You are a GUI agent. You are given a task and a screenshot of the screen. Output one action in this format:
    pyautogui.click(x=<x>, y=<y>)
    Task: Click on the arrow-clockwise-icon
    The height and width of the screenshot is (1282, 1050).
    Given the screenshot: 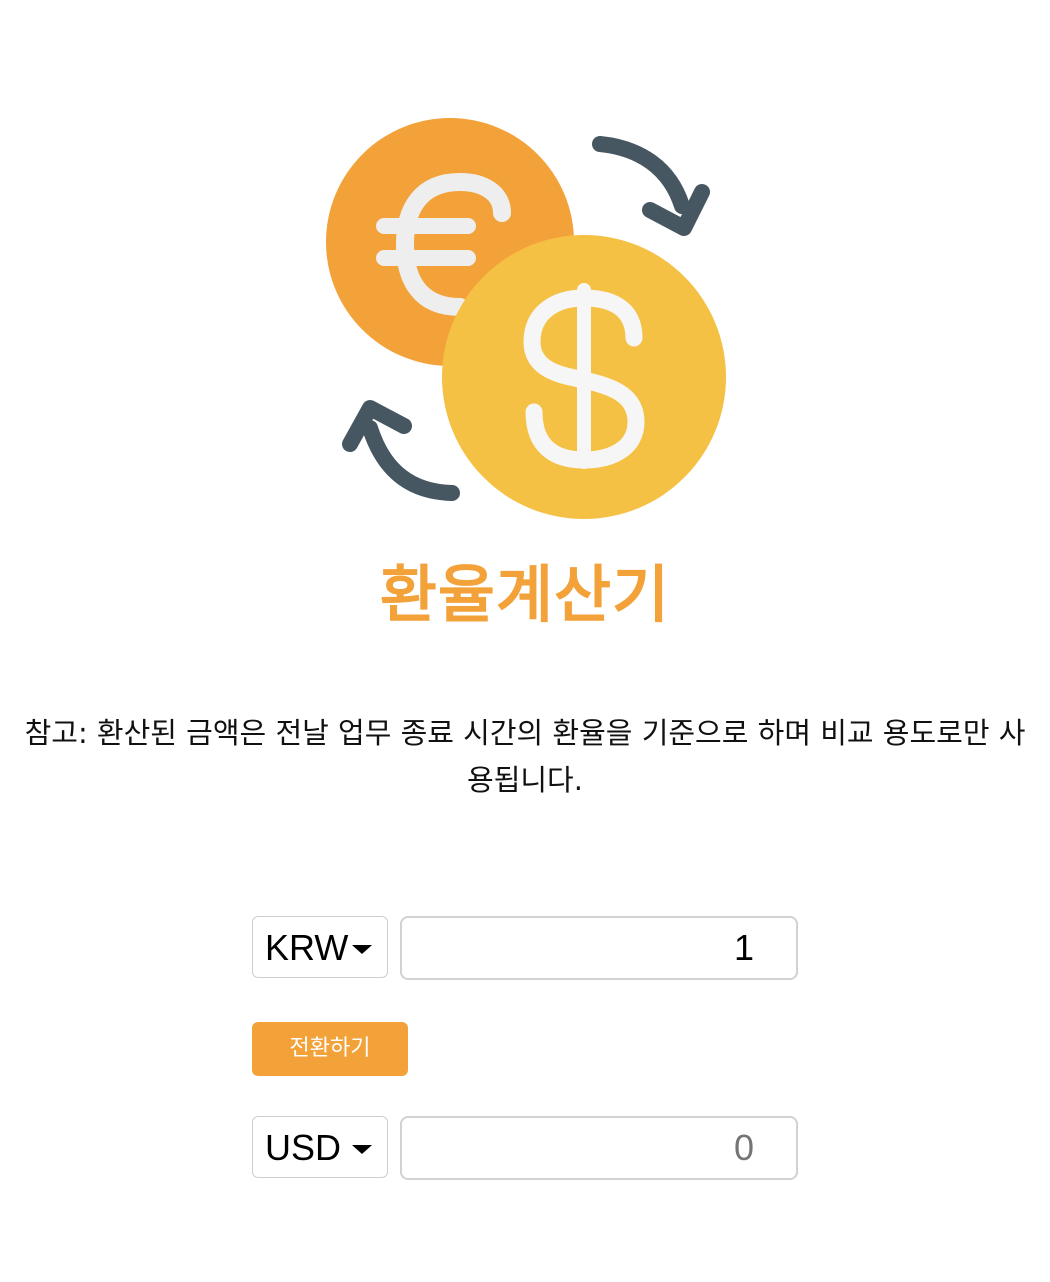 What is the action you would take?
    pyautogui.click(x=651, y=186)
    